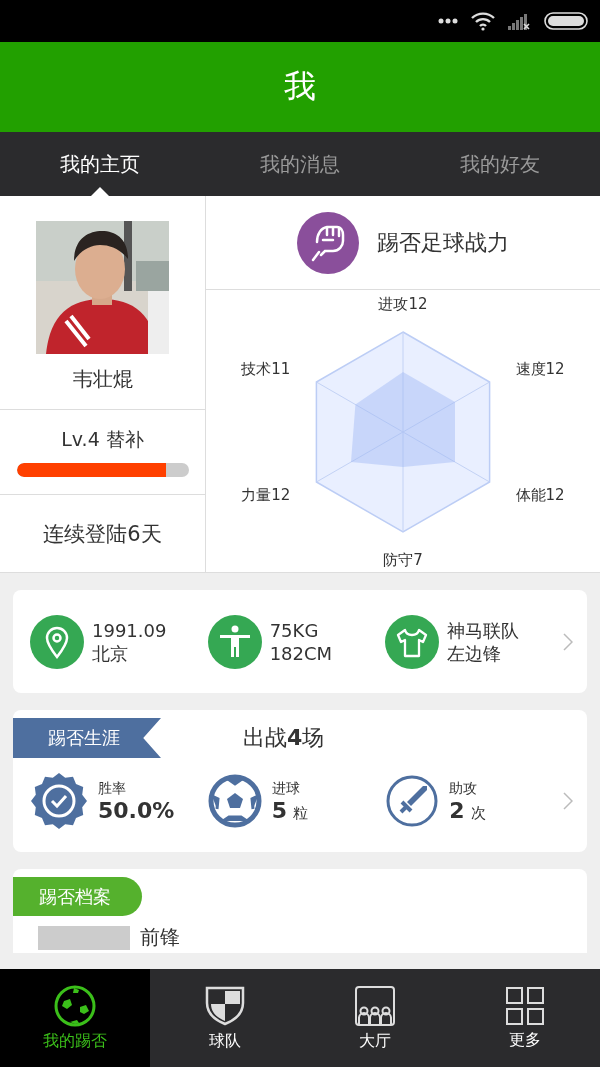  I want to click on tab: 我的好友, so click(500, 164).